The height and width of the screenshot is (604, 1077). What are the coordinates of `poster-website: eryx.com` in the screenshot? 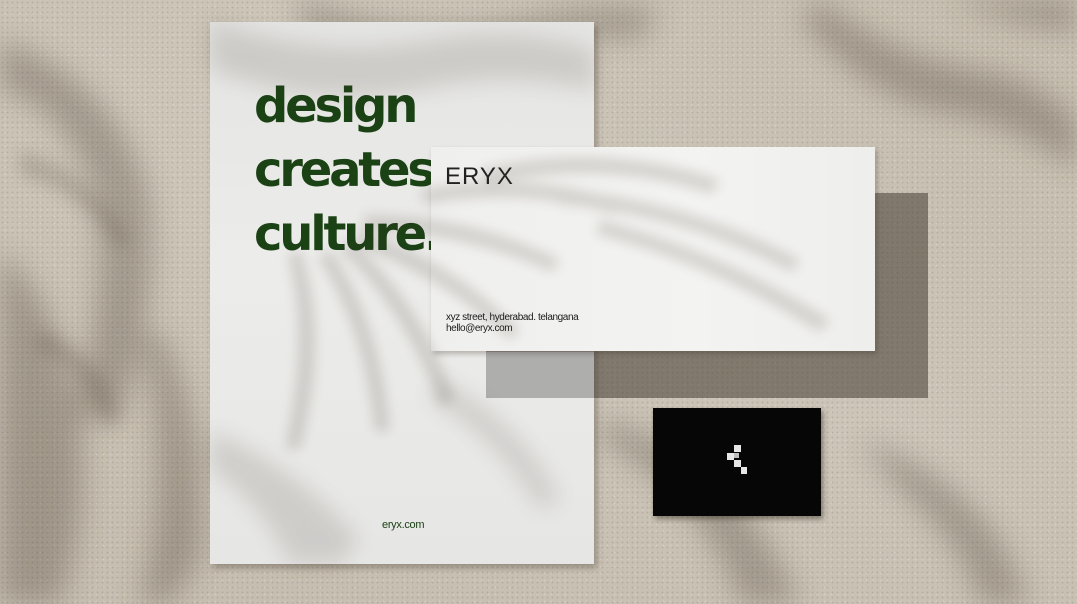 It's located at (403, 525).